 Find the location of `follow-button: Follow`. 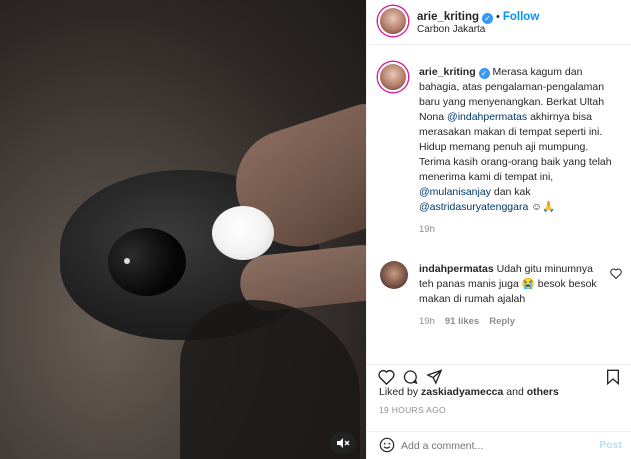

follow-button: Follow is located at coordinates (521, 17).